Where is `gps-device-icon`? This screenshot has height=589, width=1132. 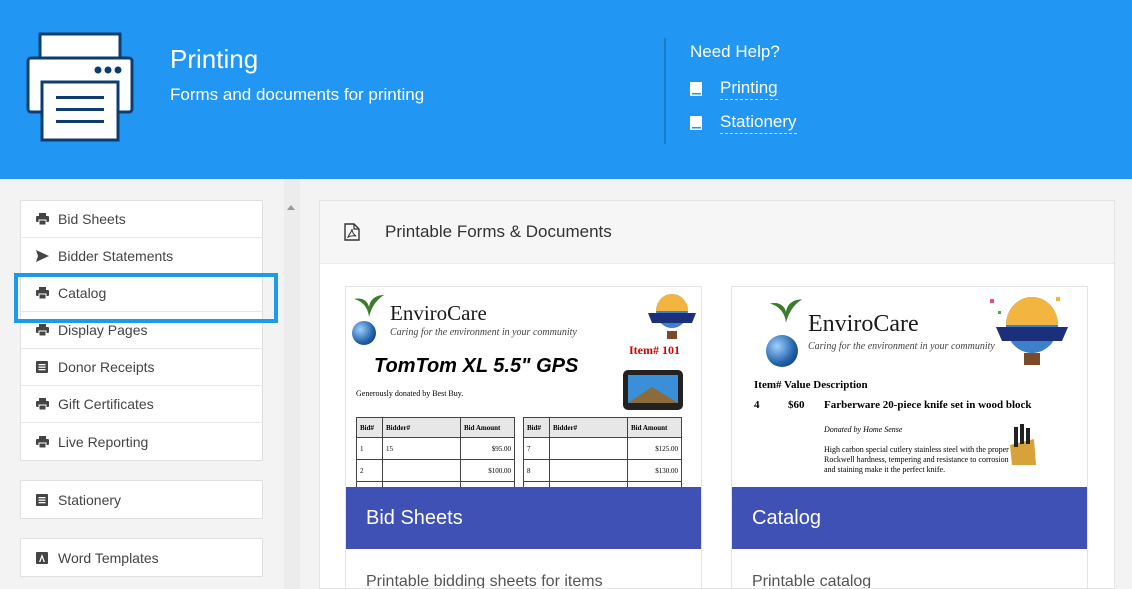 gps-device-icon is located at coordinates (653, 390).